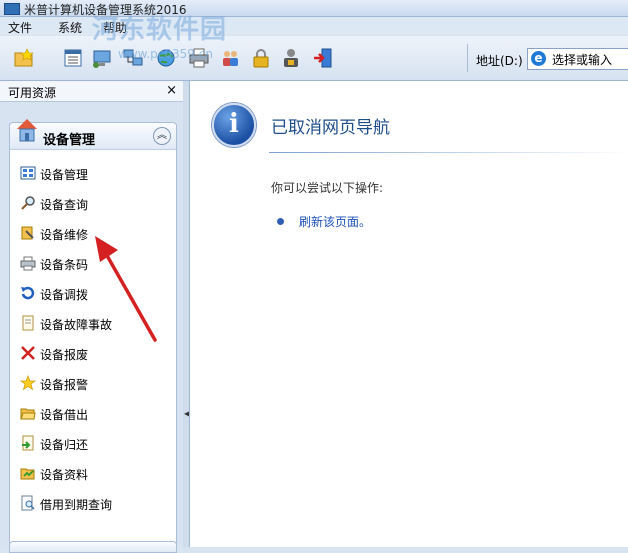  Describe the element at coordinates (28, 503) in the screenshot. I see `page-search-icon` at that location.